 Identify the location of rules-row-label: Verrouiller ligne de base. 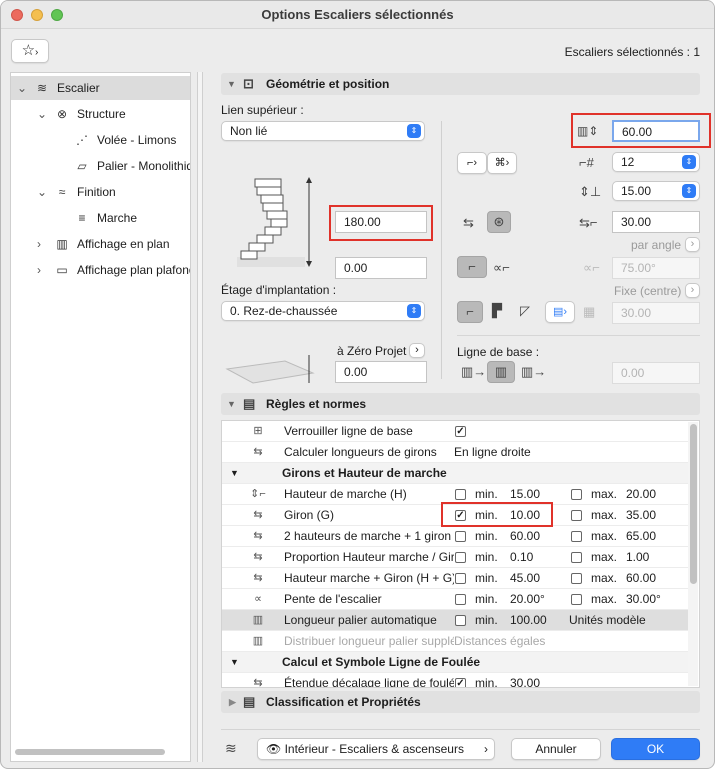
(348, 431).